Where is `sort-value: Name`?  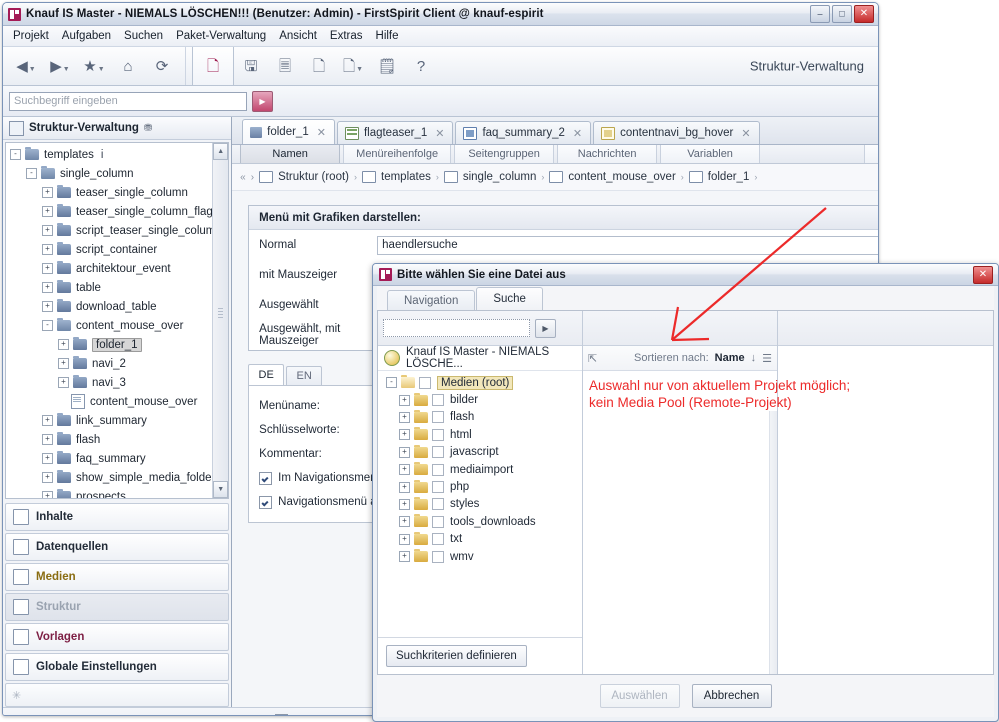 sort-value: Name is located at coordinates (730, 358).